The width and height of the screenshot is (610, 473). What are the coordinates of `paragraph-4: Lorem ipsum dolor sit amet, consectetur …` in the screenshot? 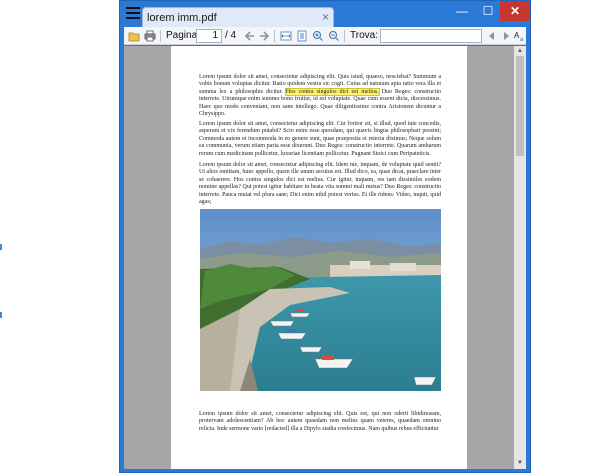 It's located at (320, 421).